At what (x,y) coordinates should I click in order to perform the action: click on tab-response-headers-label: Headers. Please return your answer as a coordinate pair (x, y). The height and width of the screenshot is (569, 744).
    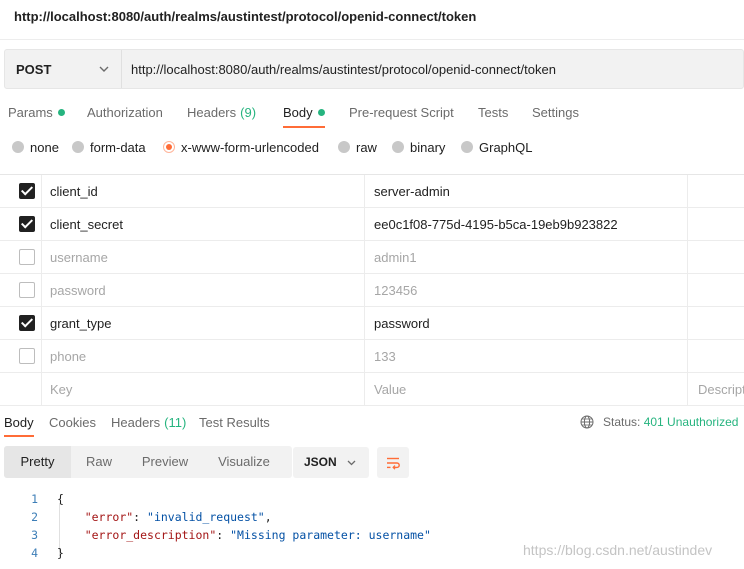
    Looking at the image, I should click on (136, 422).